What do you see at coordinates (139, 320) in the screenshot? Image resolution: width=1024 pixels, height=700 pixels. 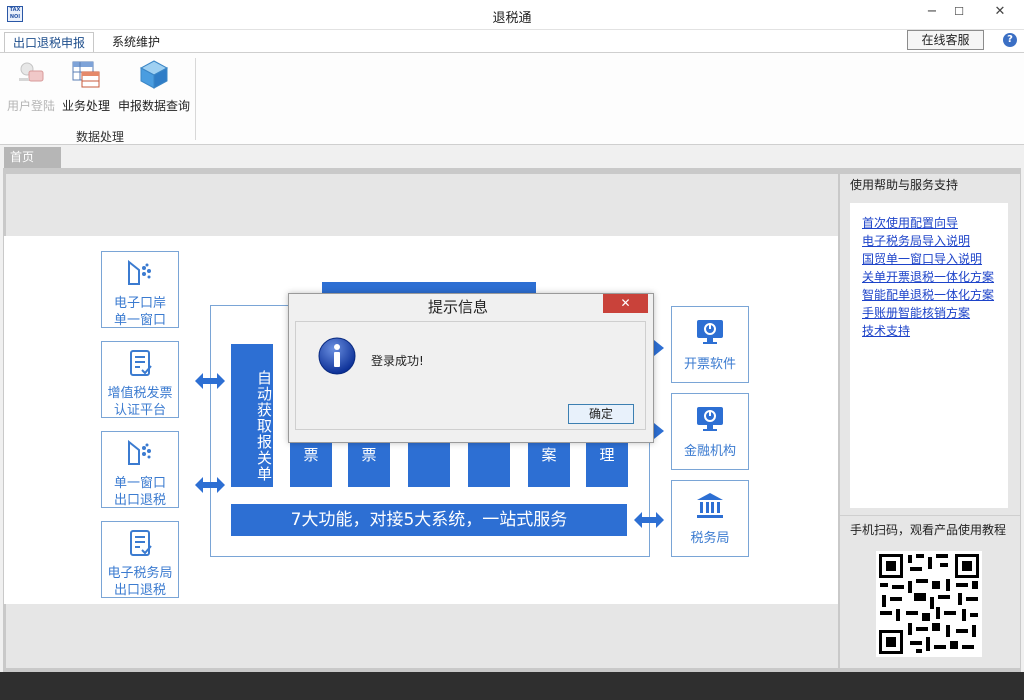 I see `system-line2: 单一窗口` at bounding box center [139, 320].